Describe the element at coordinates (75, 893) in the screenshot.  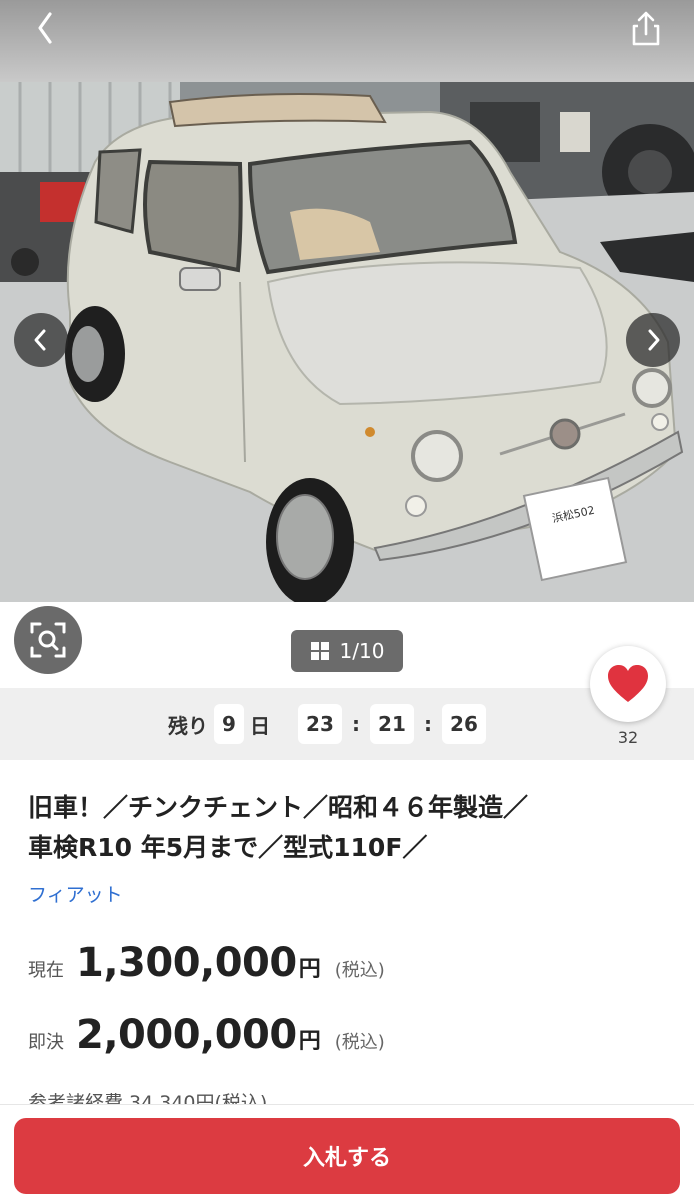
I see `brand-link: フィアット` at that location.